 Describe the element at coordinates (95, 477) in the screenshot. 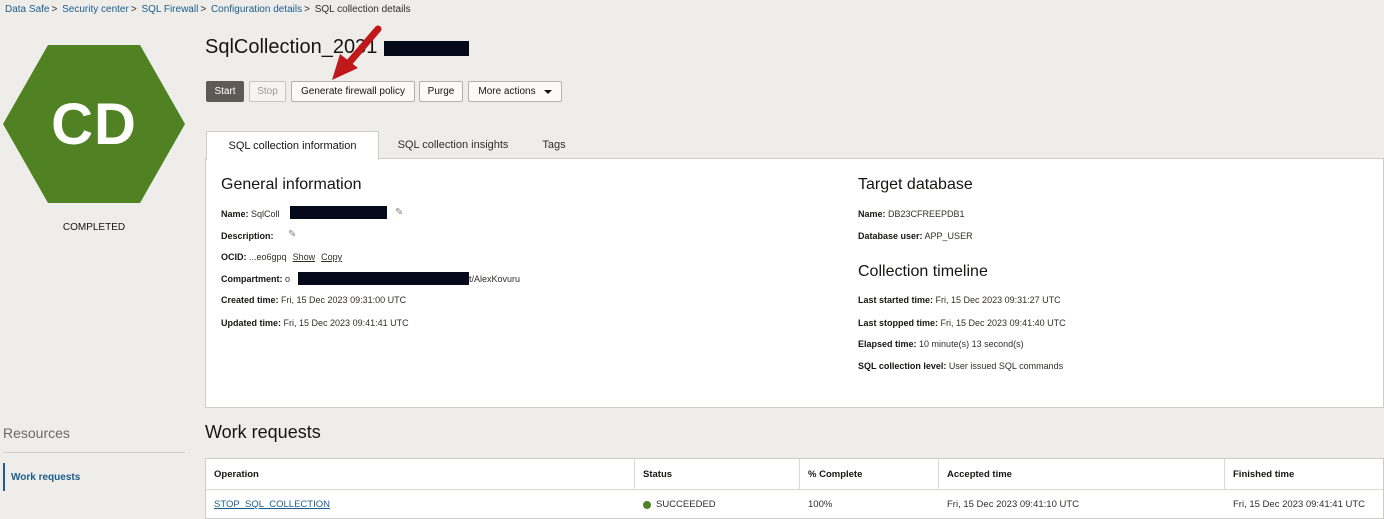

I see `sidebar-item-work-requests: Work requests` at that location.